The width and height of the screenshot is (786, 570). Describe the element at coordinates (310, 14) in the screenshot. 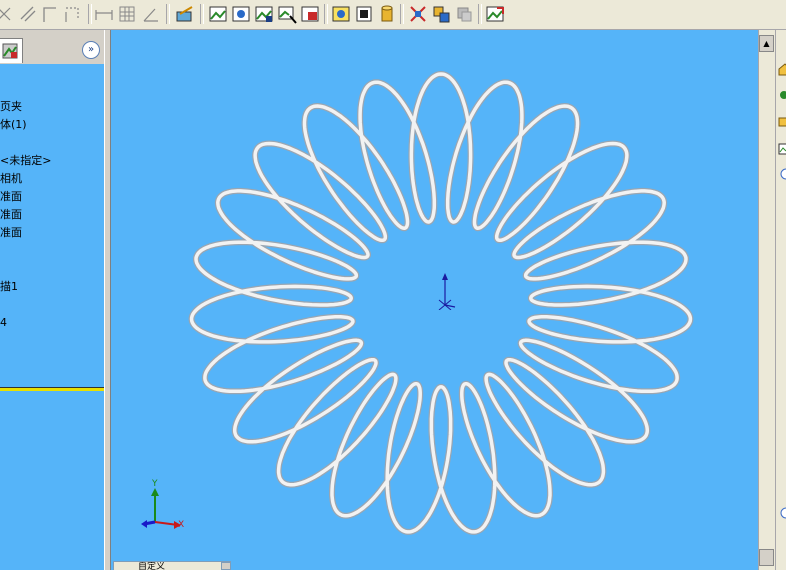

I see `zoom-fit-icon` at that location.